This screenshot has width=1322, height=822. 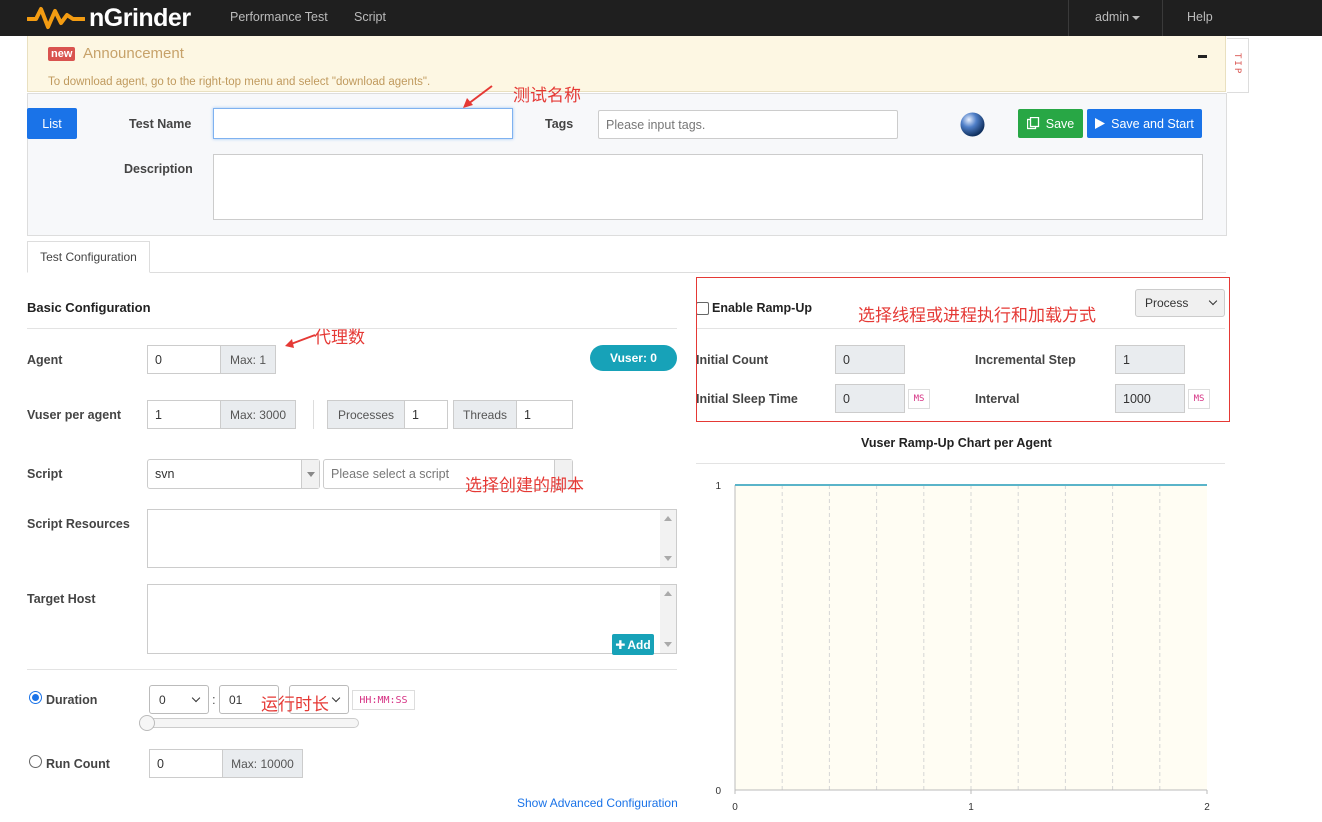 I want to click on description-label: Description, so click(x=158, y=169).